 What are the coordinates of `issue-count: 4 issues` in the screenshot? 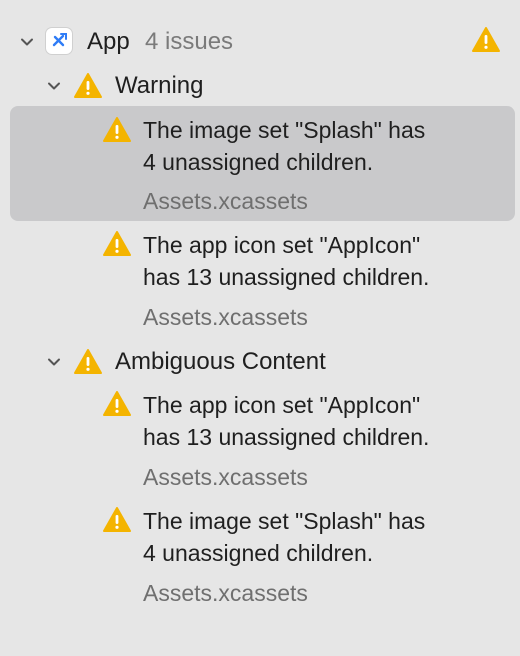 It's located at (189, 41).